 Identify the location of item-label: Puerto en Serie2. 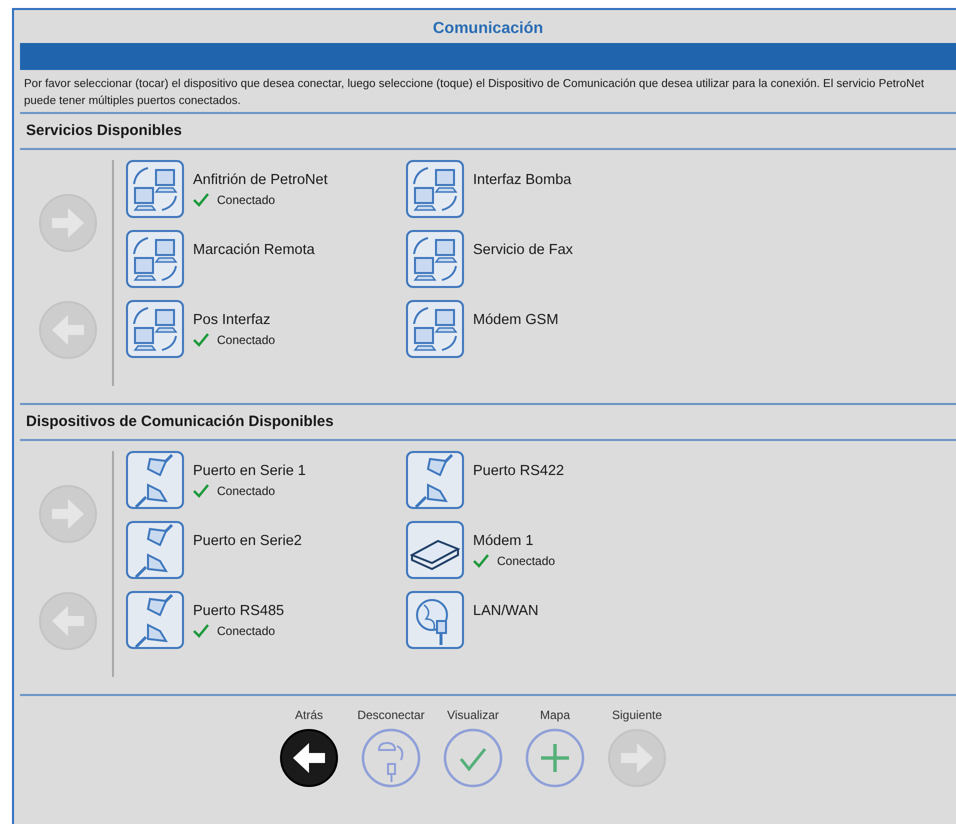
(247, 541).